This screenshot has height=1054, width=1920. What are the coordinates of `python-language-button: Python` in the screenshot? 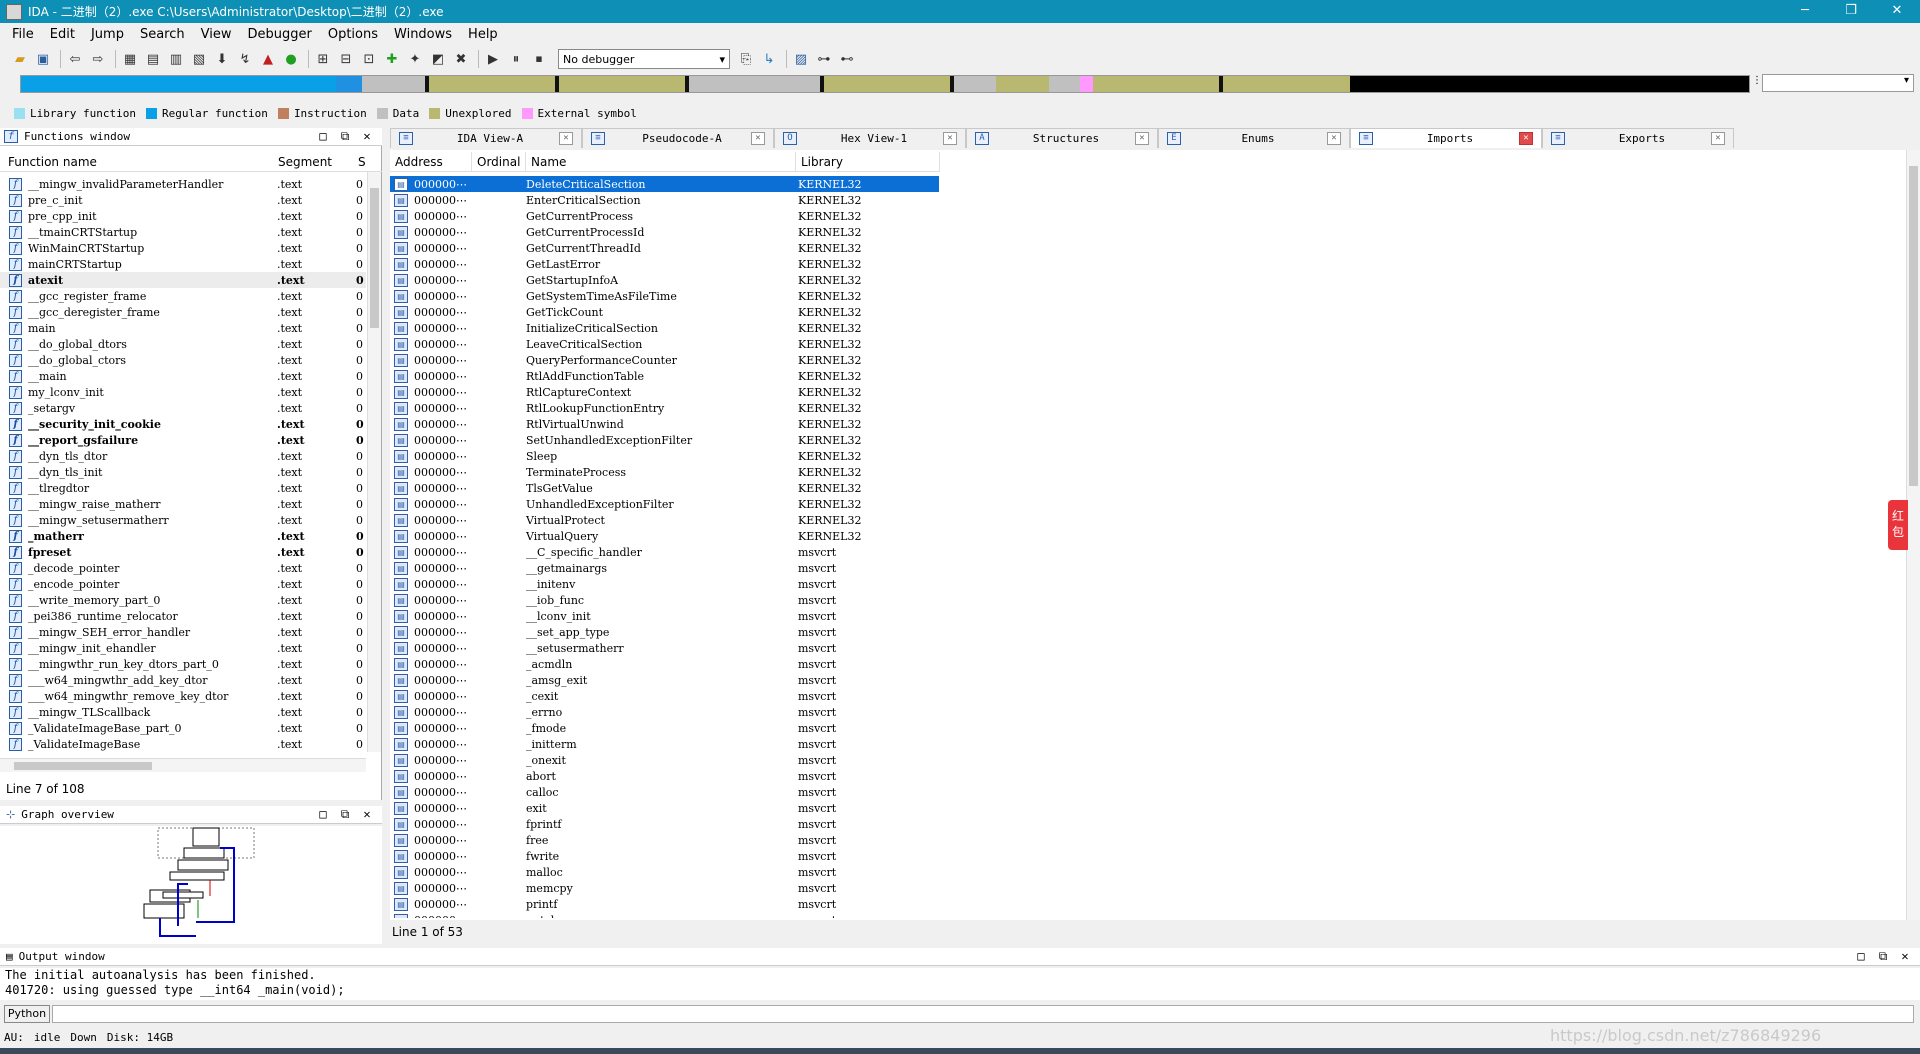 It's located at (27, 1014).